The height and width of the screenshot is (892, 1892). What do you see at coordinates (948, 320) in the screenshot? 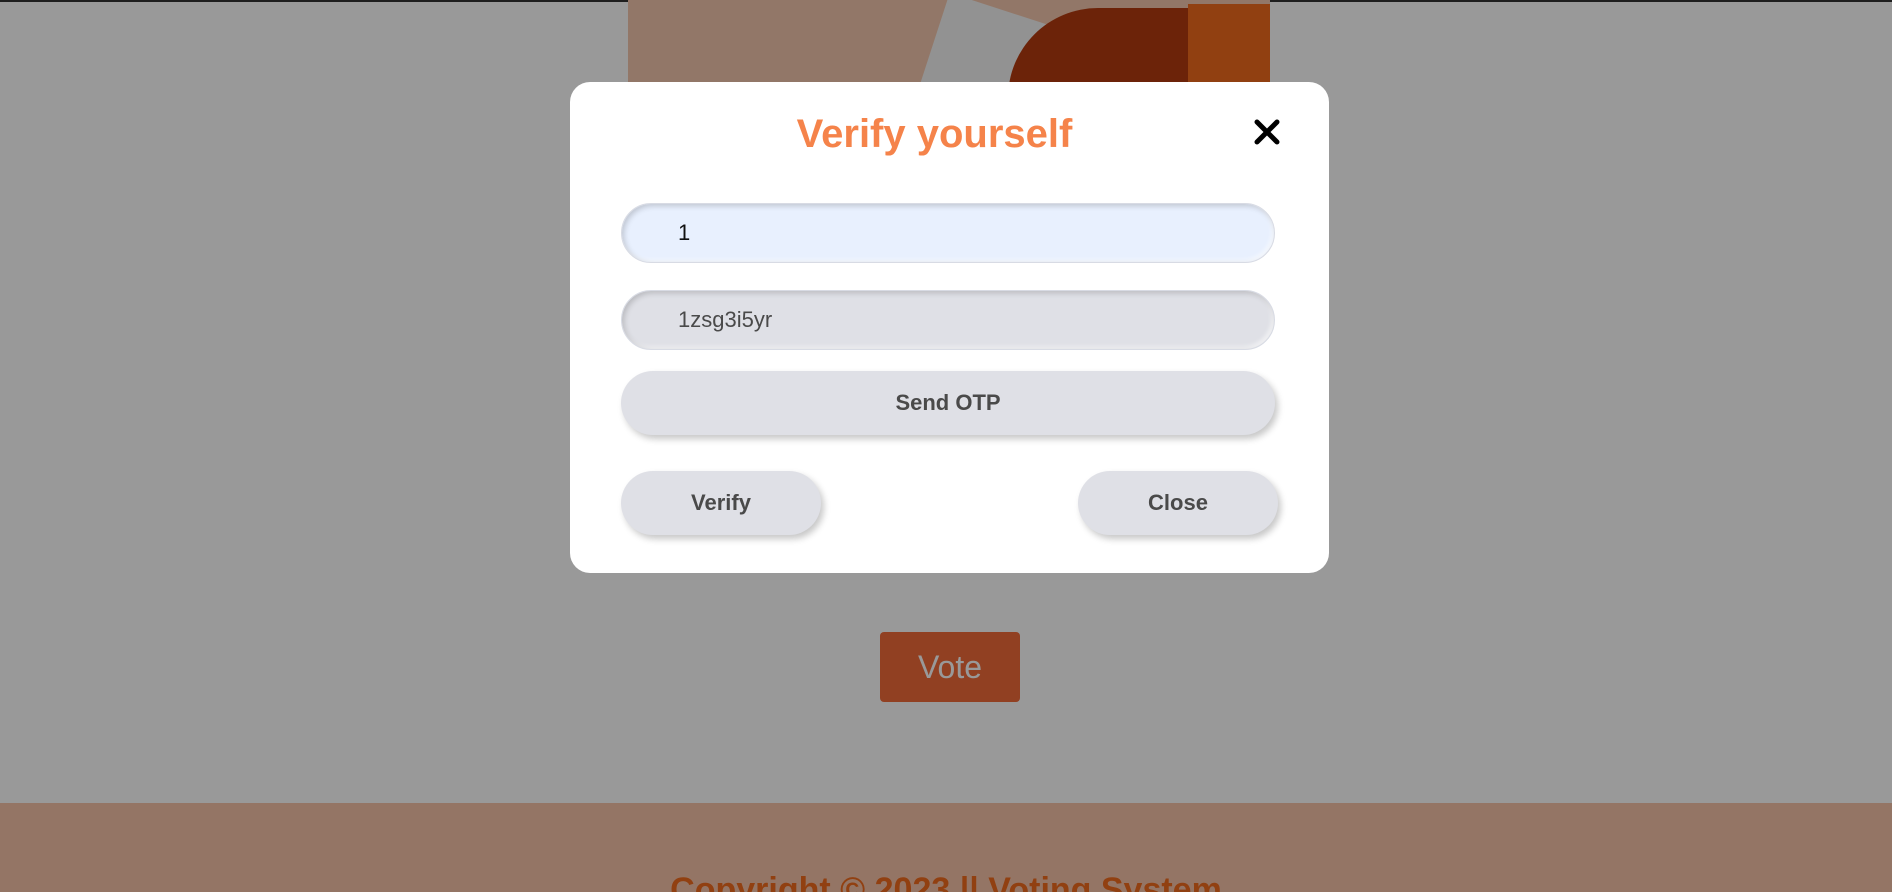
I see `verification-code-field` at bounding box center [948, 320].